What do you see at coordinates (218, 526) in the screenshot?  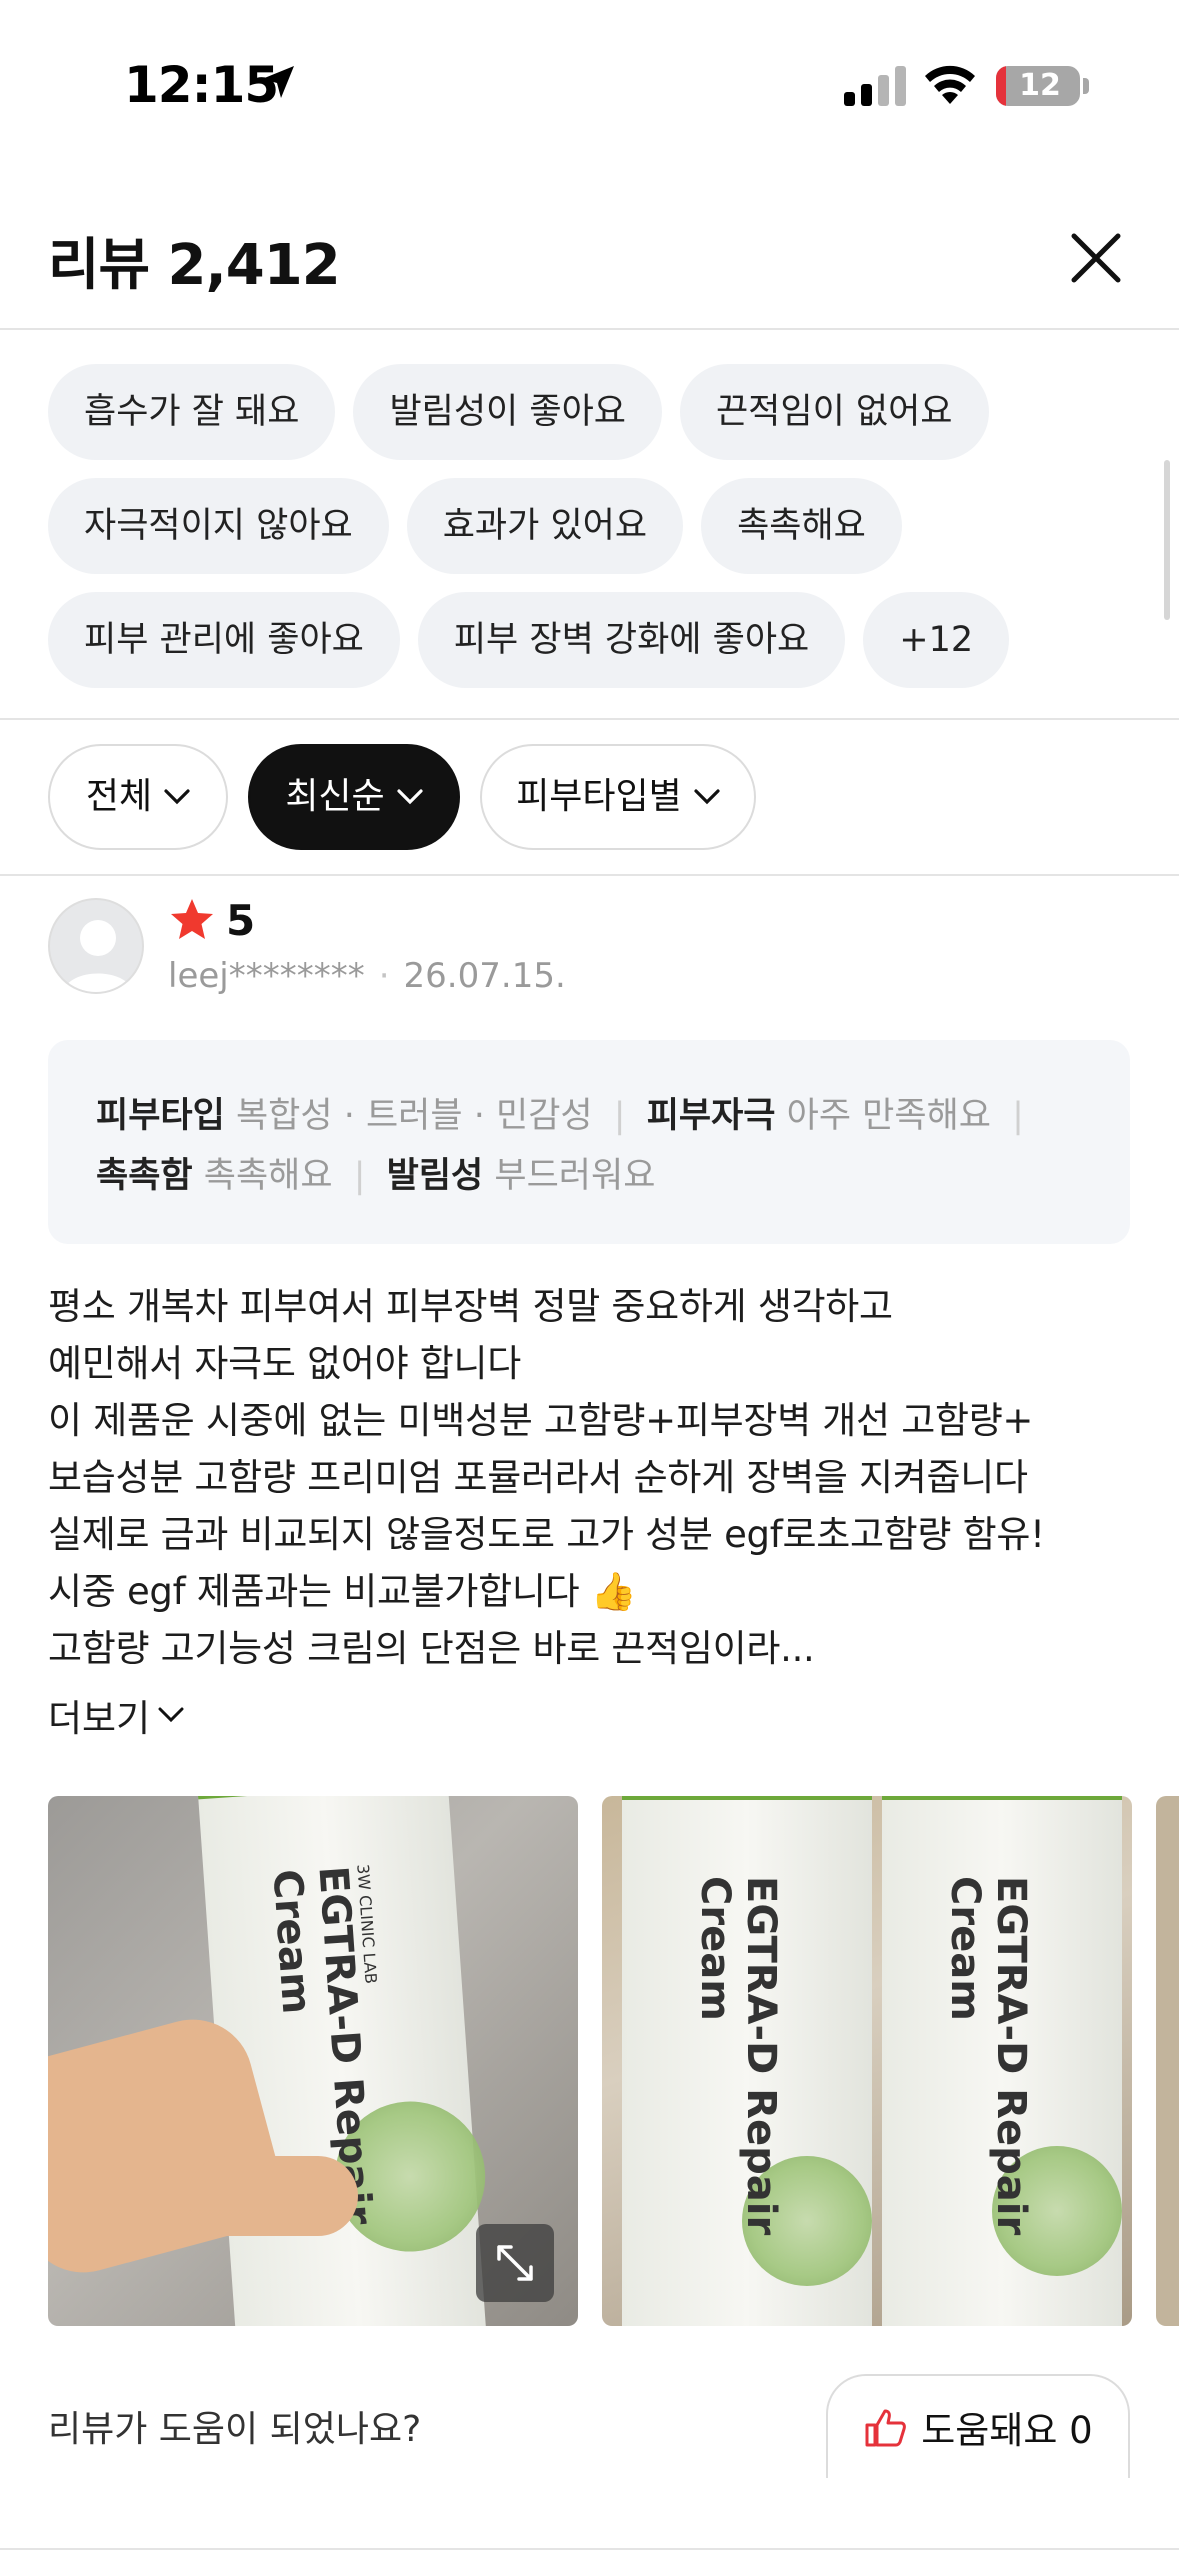 I see `keyword-chip: 자극적이지 않아요` at bounding box center [218, 526].